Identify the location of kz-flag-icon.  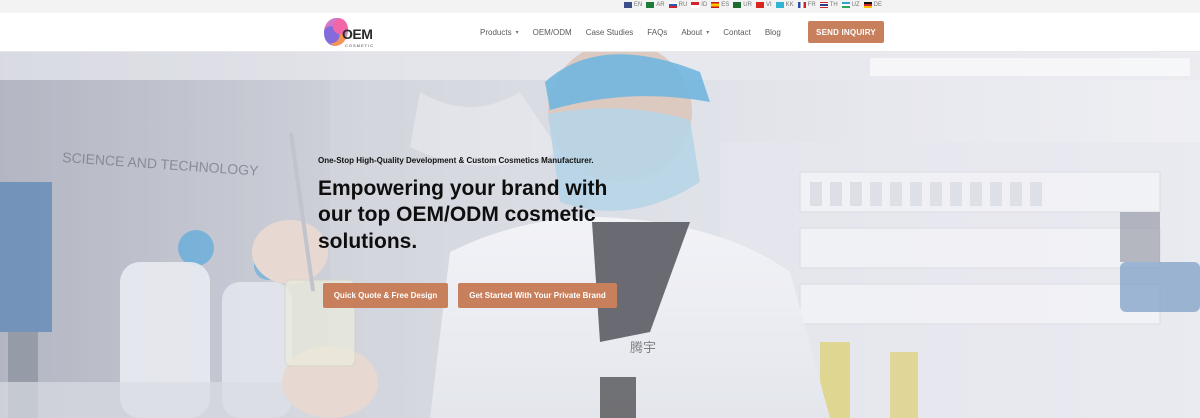
(779, 5).